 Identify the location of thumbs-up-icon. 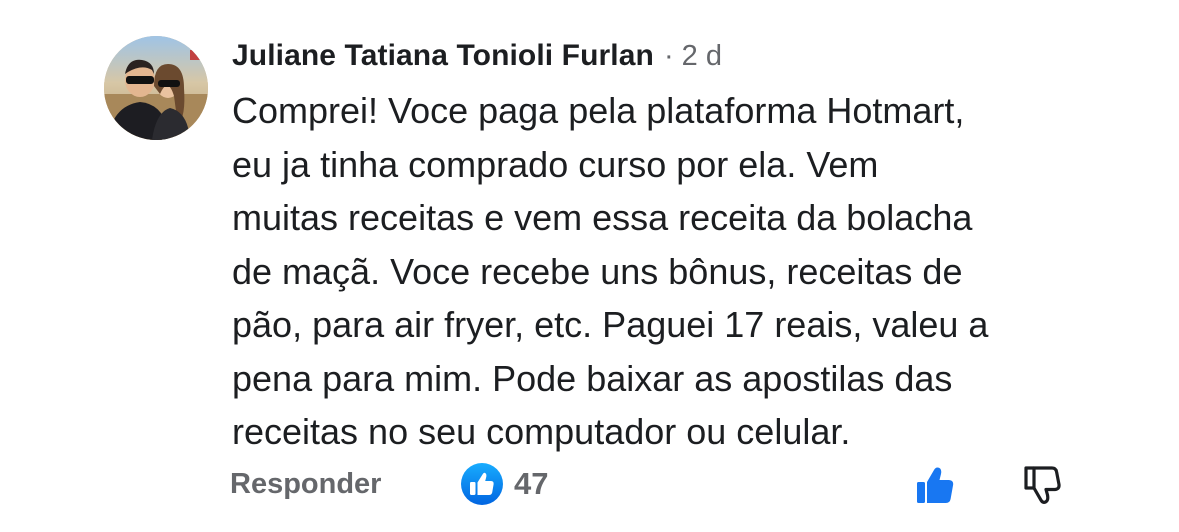
(935, 485).